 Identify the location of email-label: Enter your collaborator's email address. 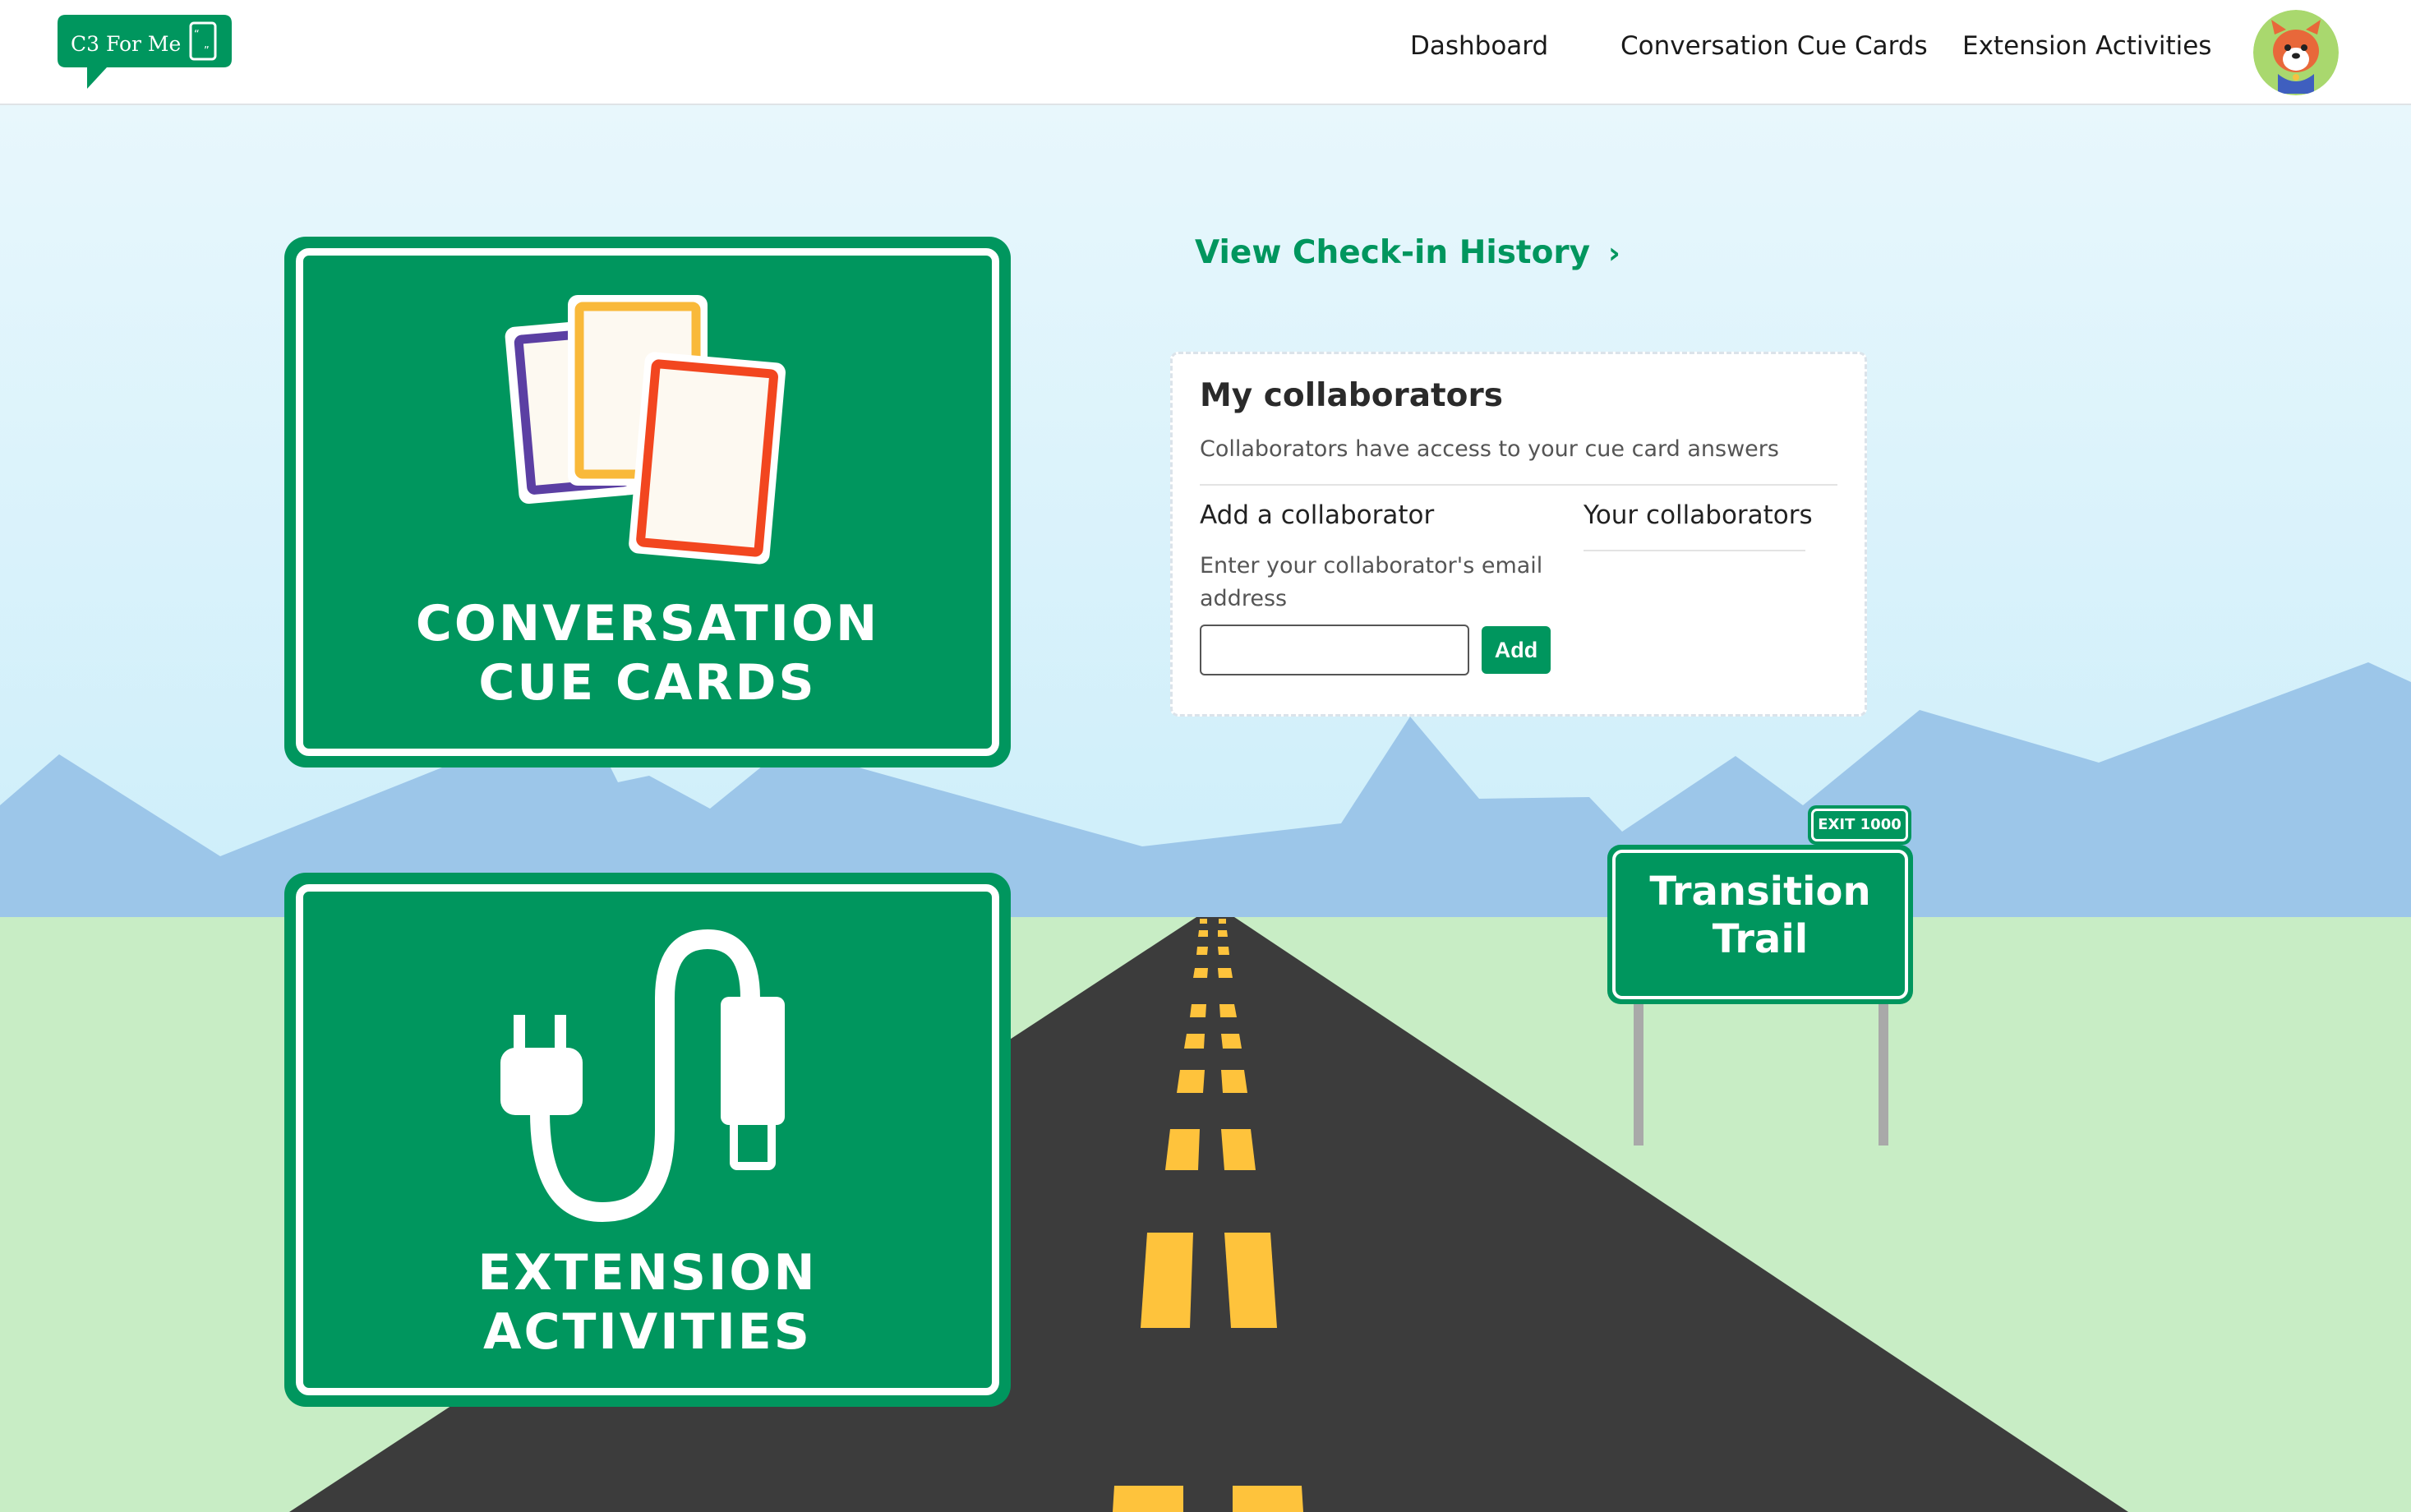
(1372, 582).